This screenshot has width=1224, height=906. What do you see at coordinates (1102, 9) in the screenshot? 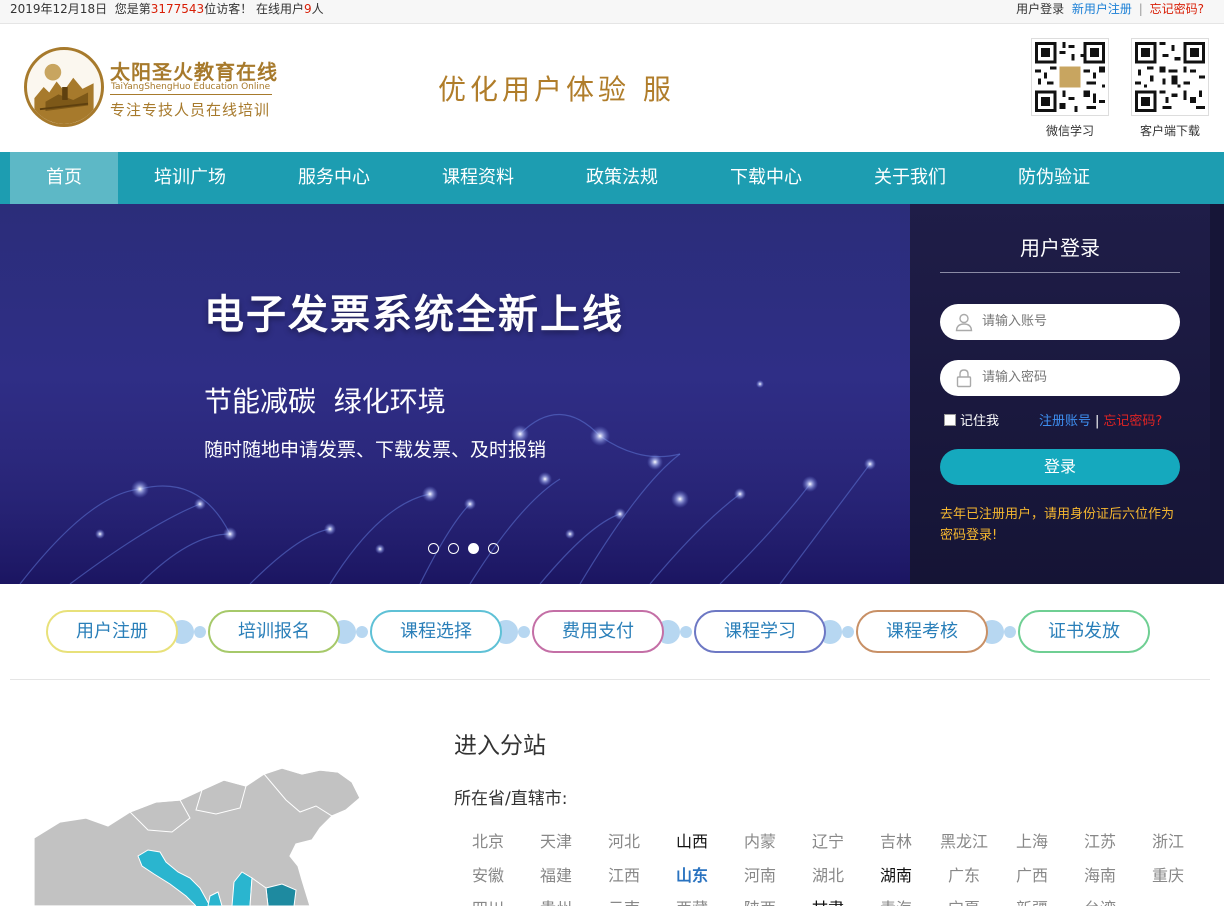
I see `top-register-link: 新用户注册` at bounding box center [1102, 9].